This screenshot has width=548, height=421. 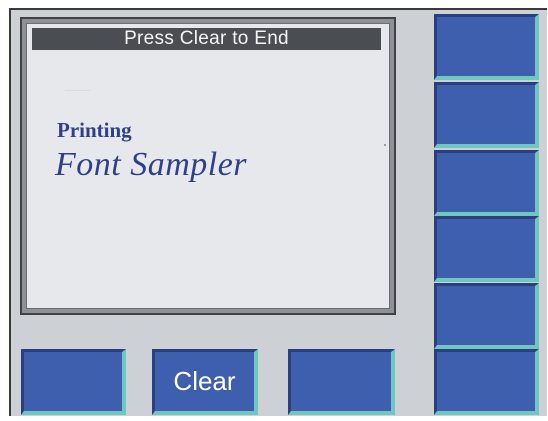 I want to click on clear-button: Clear, so click(x=205, y=382).